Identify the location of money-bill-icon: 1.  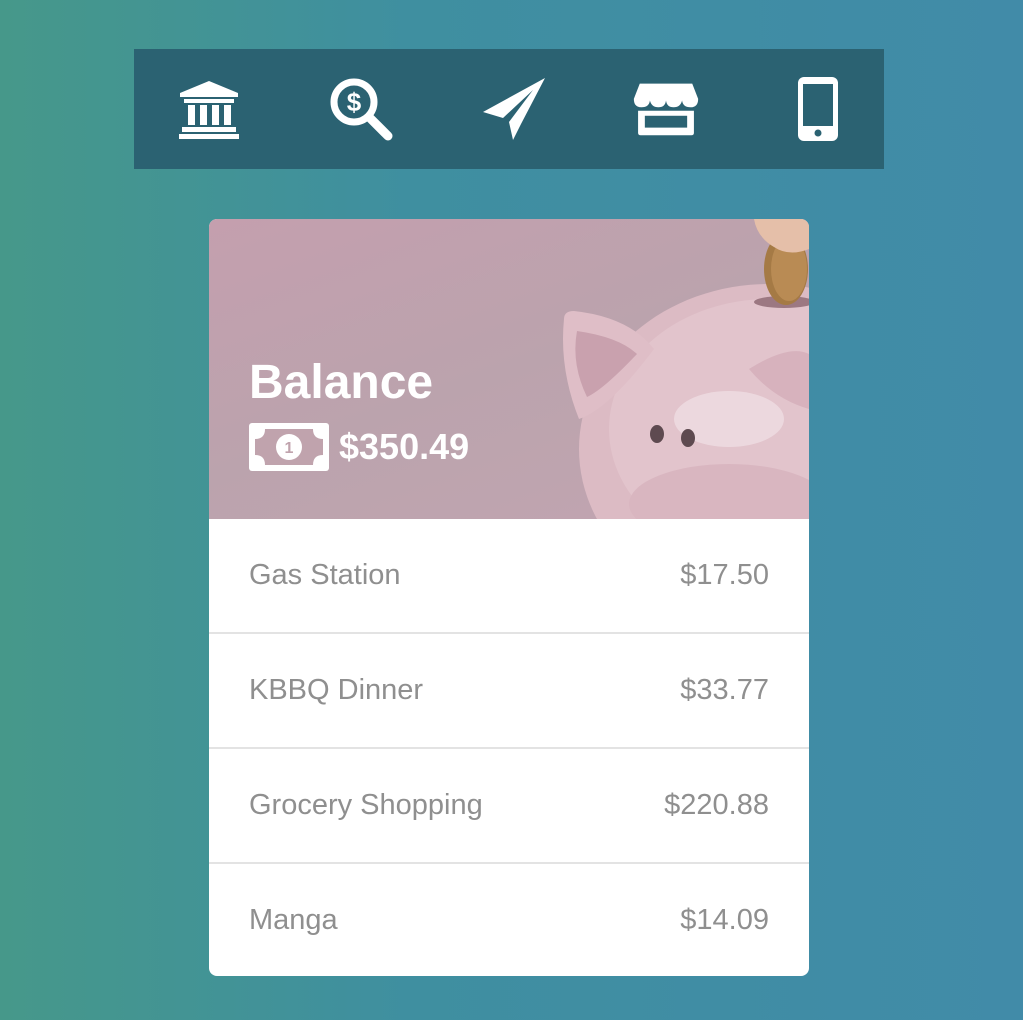
(289, 447).